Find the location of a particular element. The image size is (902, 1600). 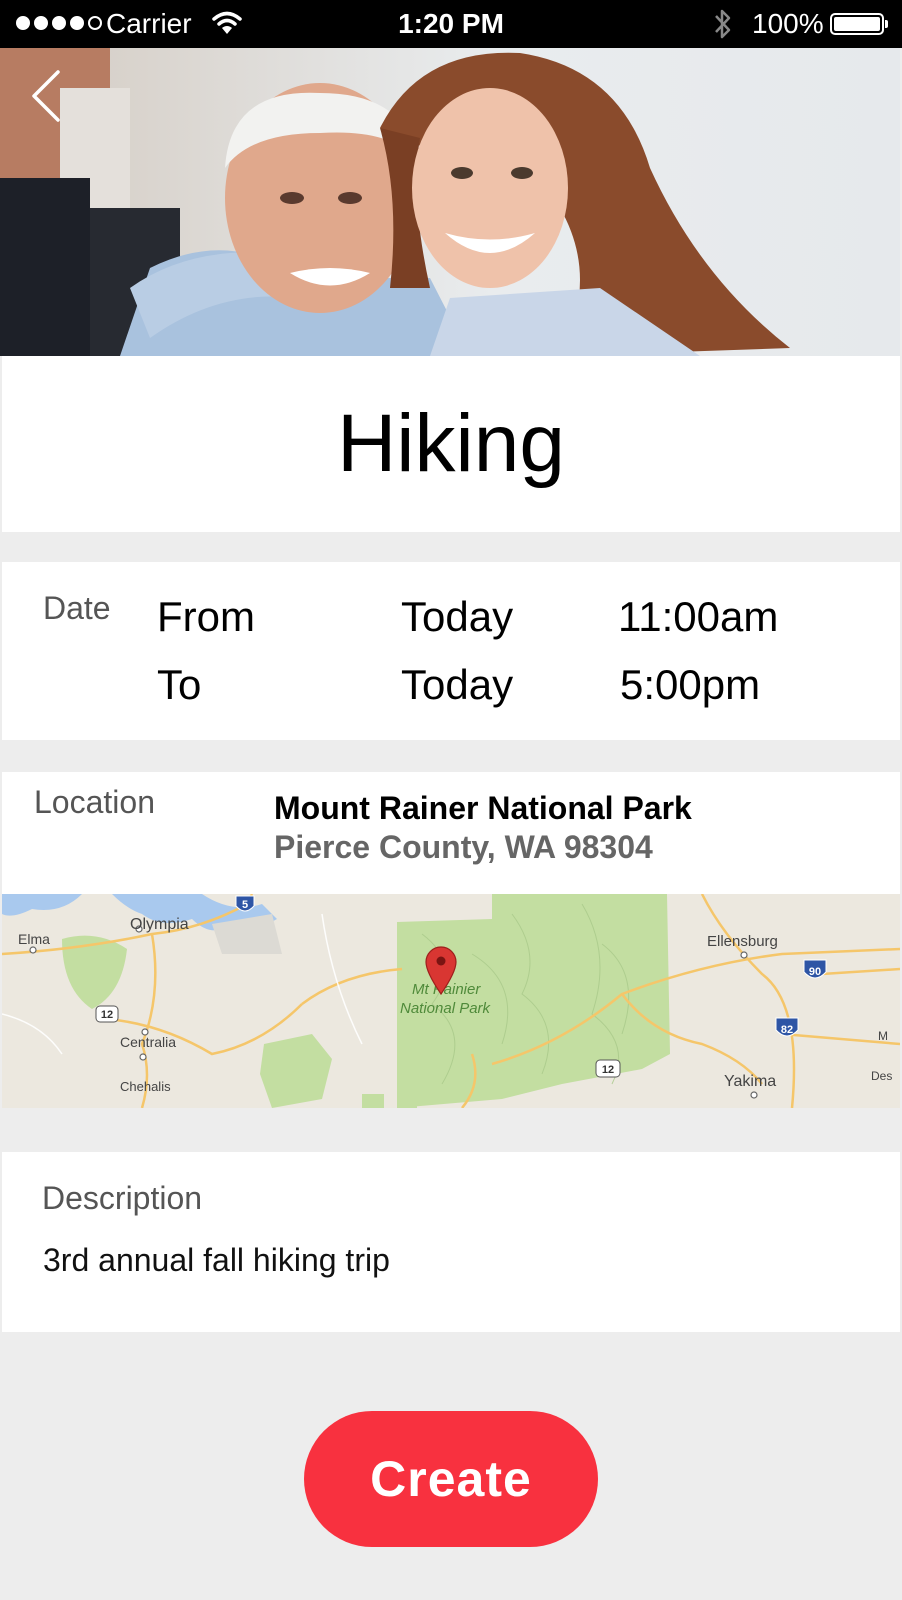

interstate-shield-icon: 90 is located at coordinates (815, 969).